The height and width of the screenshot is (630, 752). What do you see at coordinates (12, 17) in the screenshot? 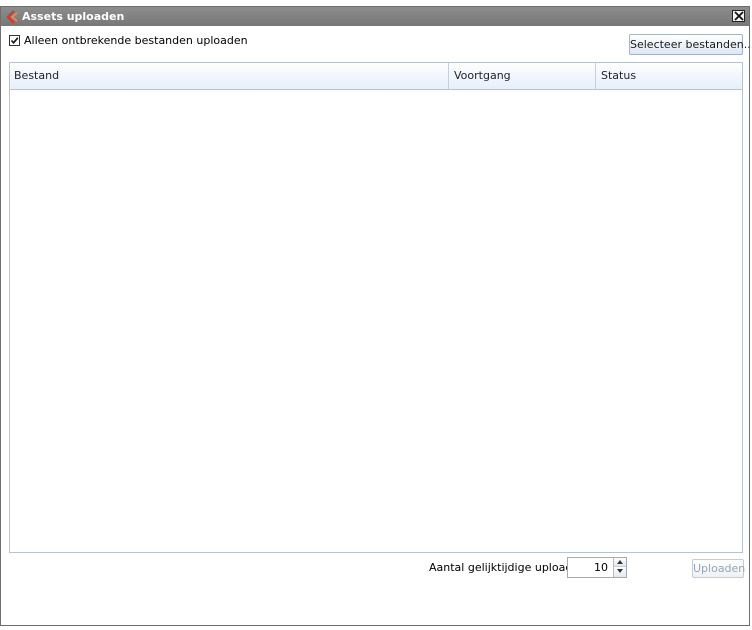
I see `app-logo-icon` at bounding box center [12, 17].